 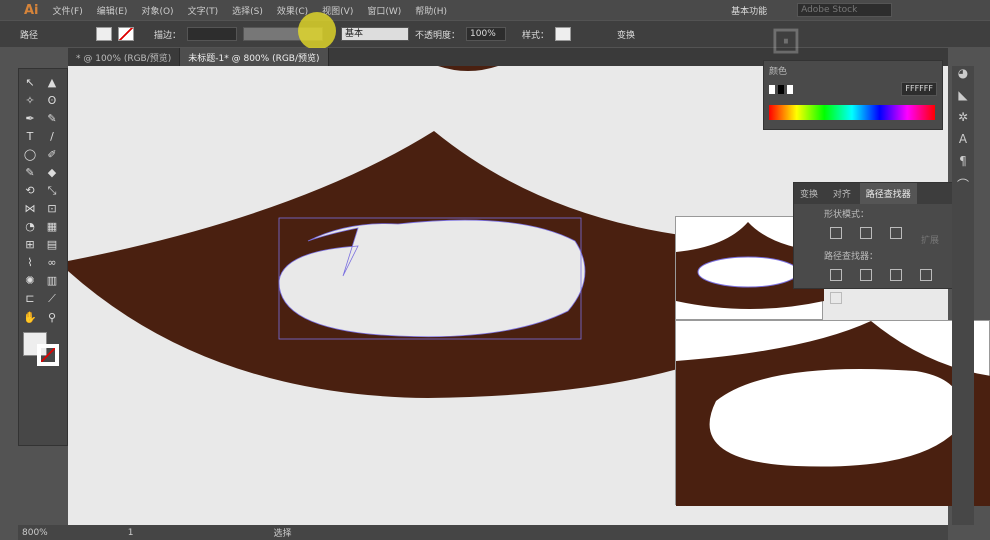 What do you see at coordinates (778, 72) in the screenshot?
I see `color-panel-title: 颜色` at bounding box center [778, 72].